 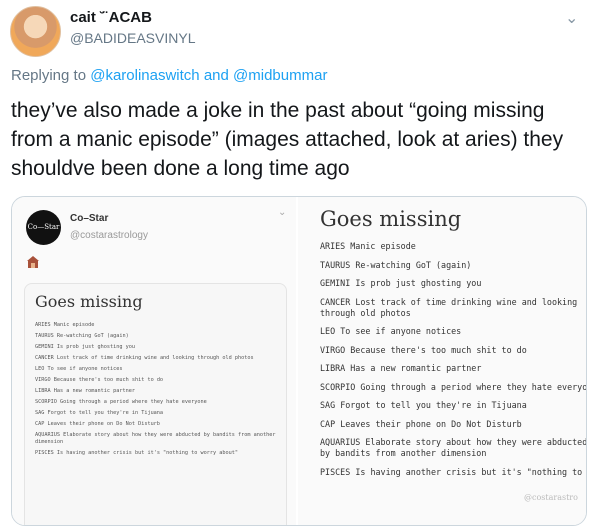 I want to click on costar-name: Co–Star, so click(x=89, y=218).